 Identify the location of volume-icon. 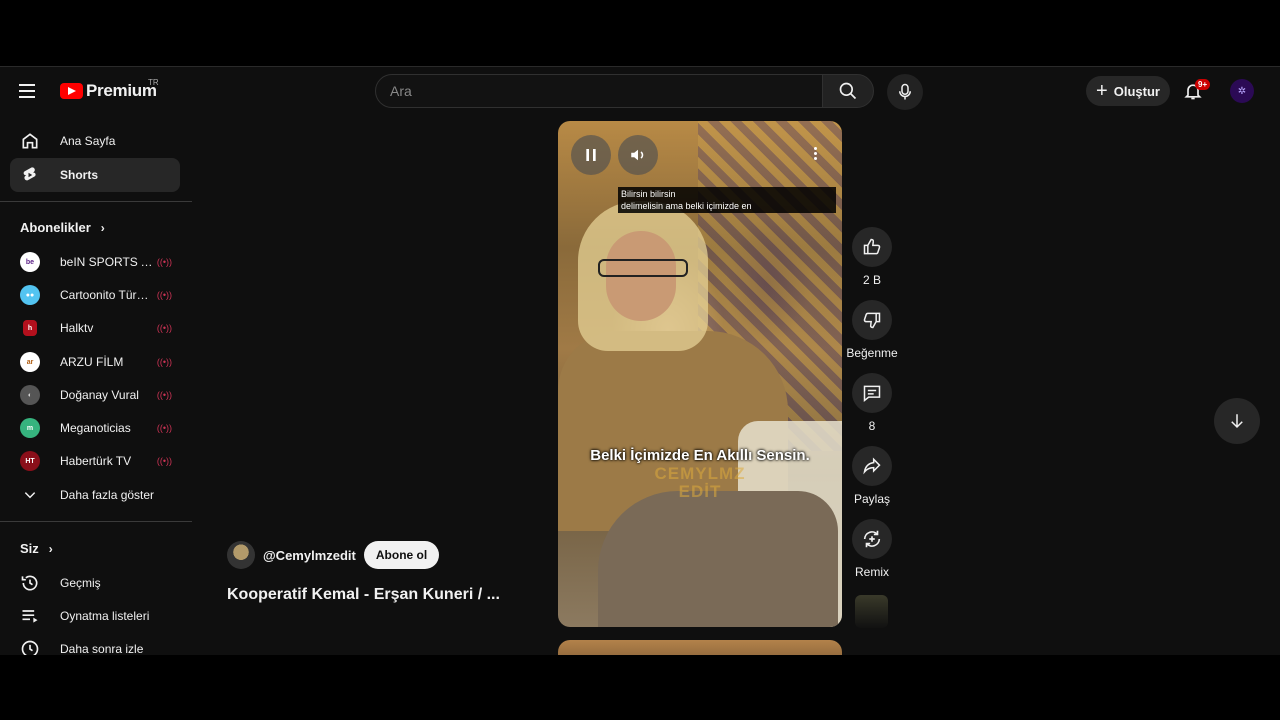
(637, 155).